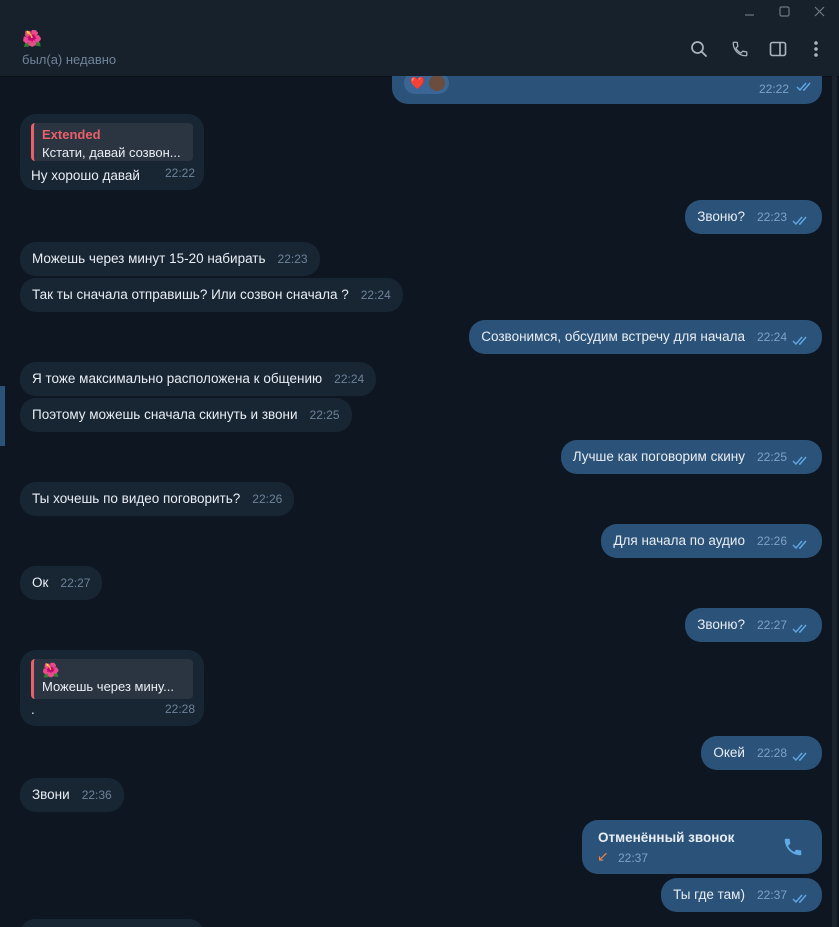  I want to click on message-incoming: Ты хочешь по видео поговорить? 22:26, so click(157, 499).